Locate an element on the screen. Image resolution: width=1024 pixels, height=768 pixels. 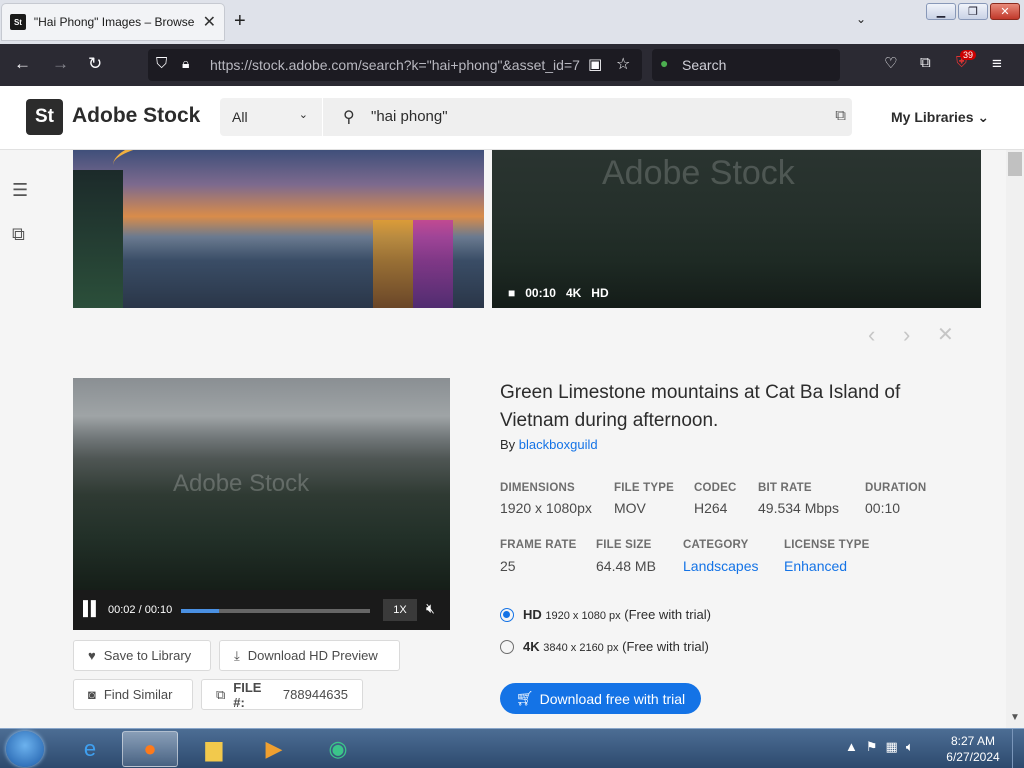
visual-search-side-icon: ⧉ is located at coordinates (18, 234).